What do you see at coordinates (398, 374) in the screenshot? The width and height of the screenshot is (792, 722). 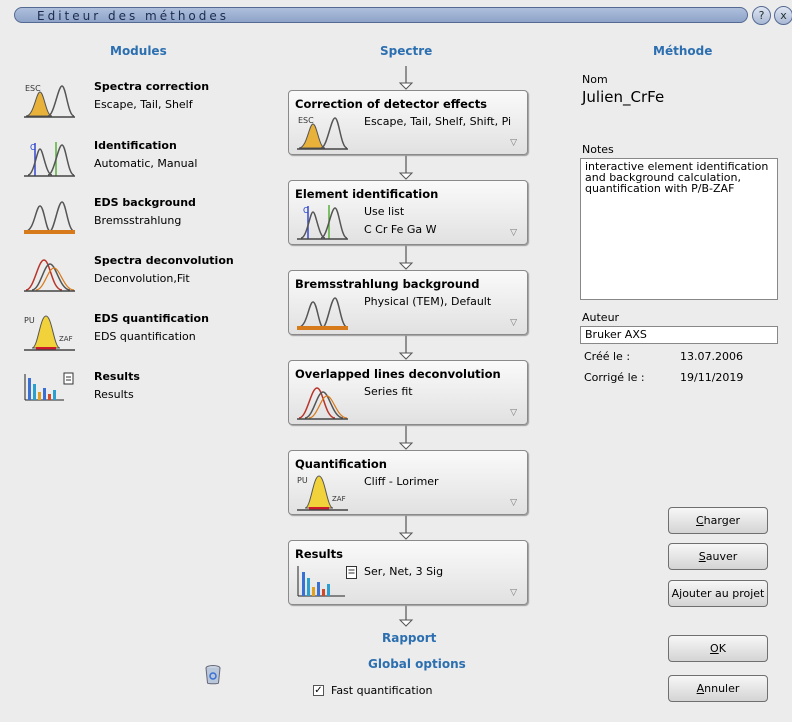 I see `step-title: Overlapped lines deconvolution` at bounding box center [398, 374].